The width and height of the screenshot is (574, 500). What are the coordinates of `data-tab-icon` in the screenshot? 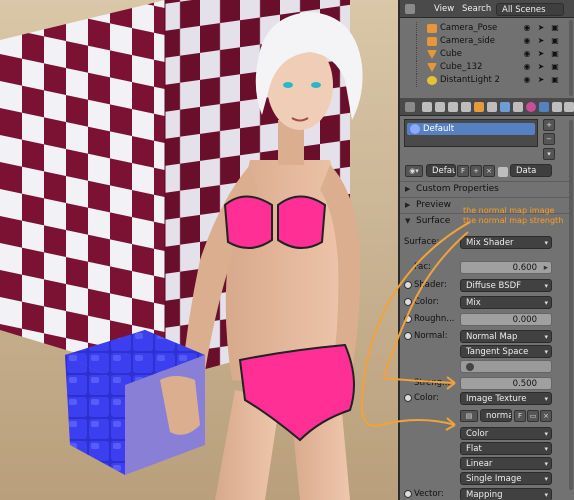 It's located at (518, 107).